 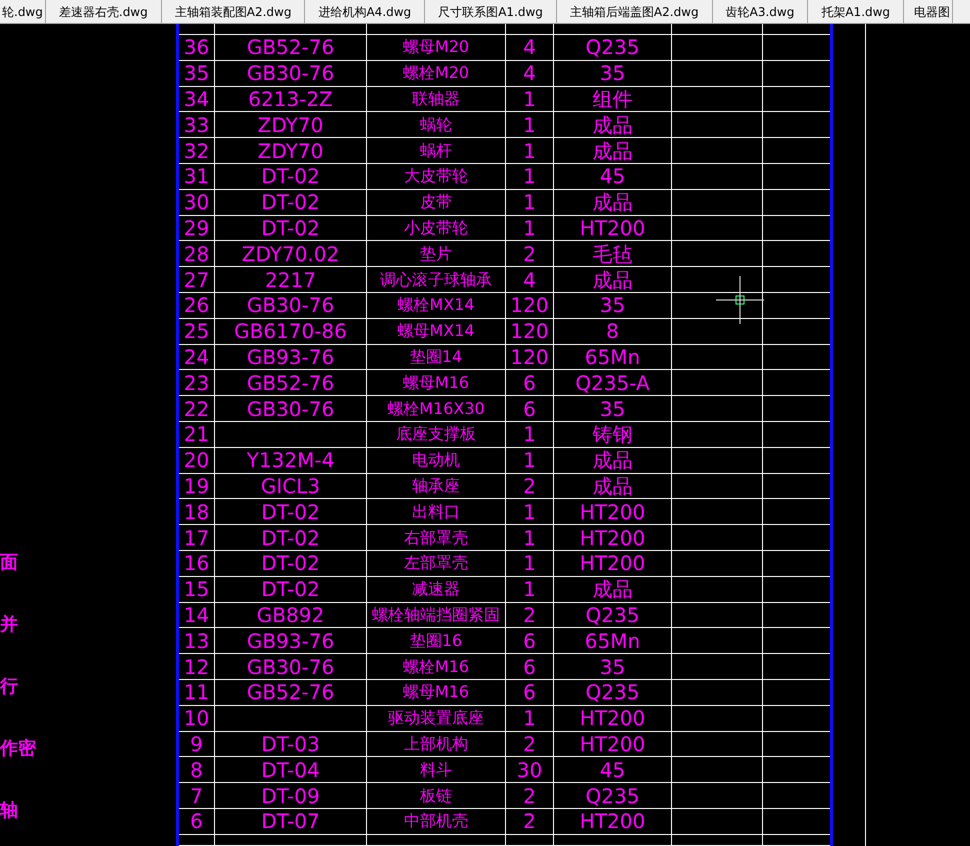 What do you see at coordinates (291, 331) in the screenshot?
I see `table-cell: GB6170-86` at bounding box center [291, 331].